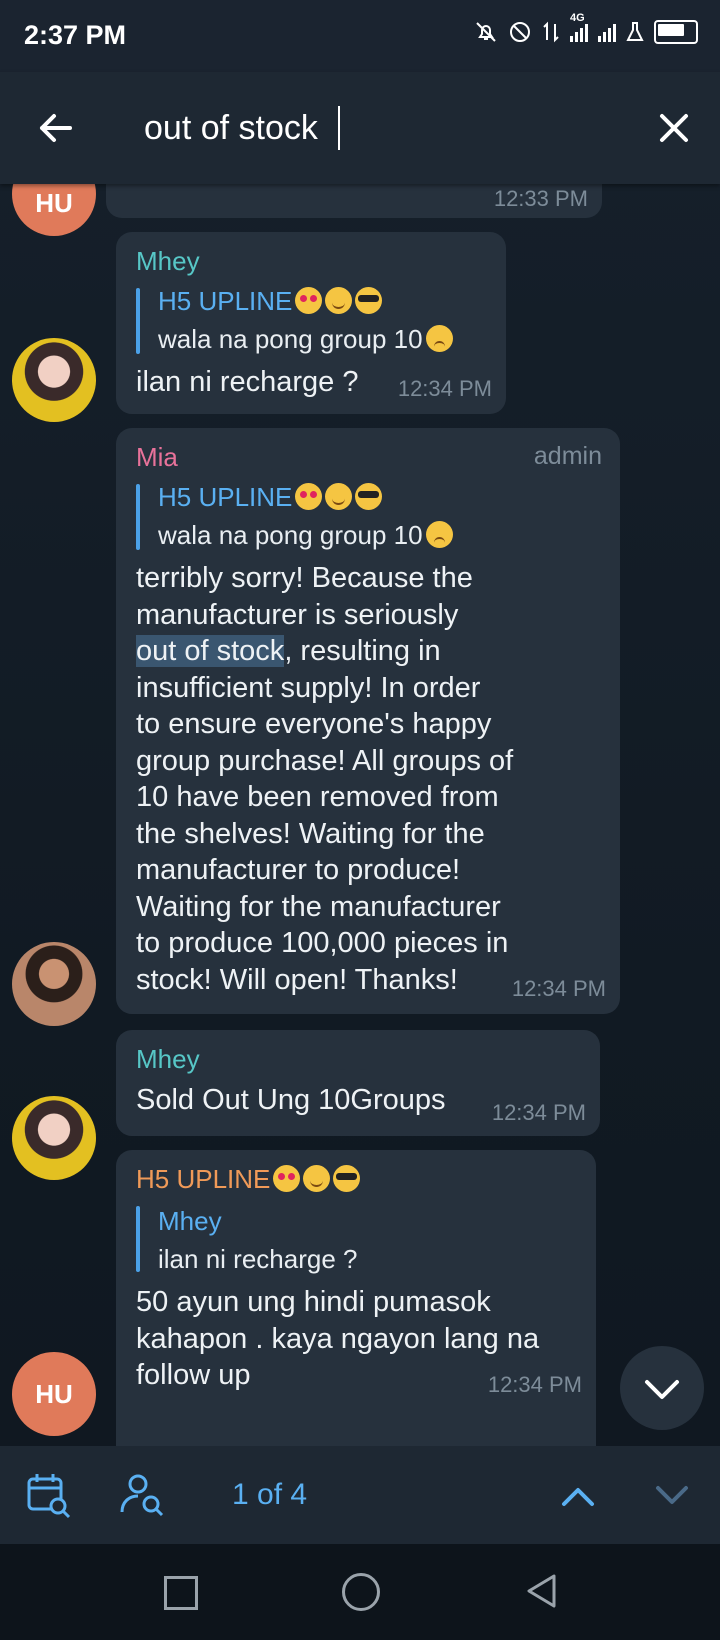  What do you see at coordinates (607, 32) in the screenshot?
I see `signal-icon` at bounding box center [607, 32].